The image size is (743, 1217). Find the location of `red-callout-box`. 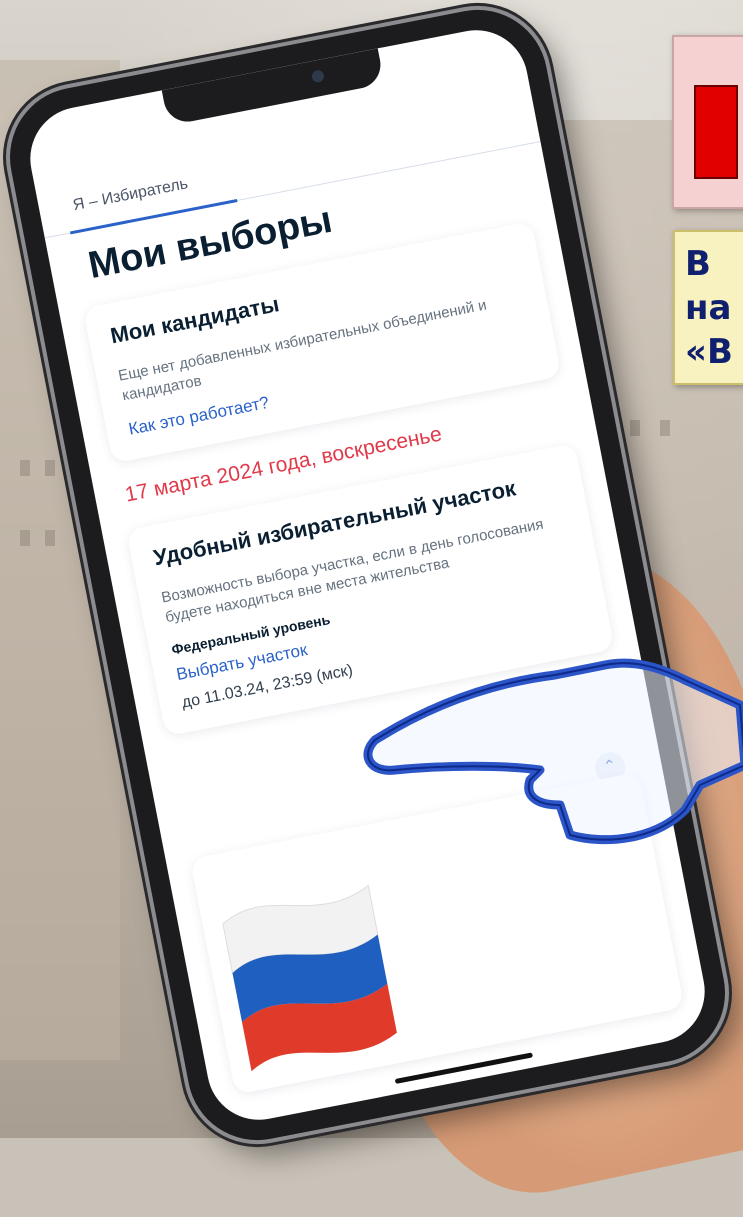

red-callout-box is located at coordinates (707, 122).